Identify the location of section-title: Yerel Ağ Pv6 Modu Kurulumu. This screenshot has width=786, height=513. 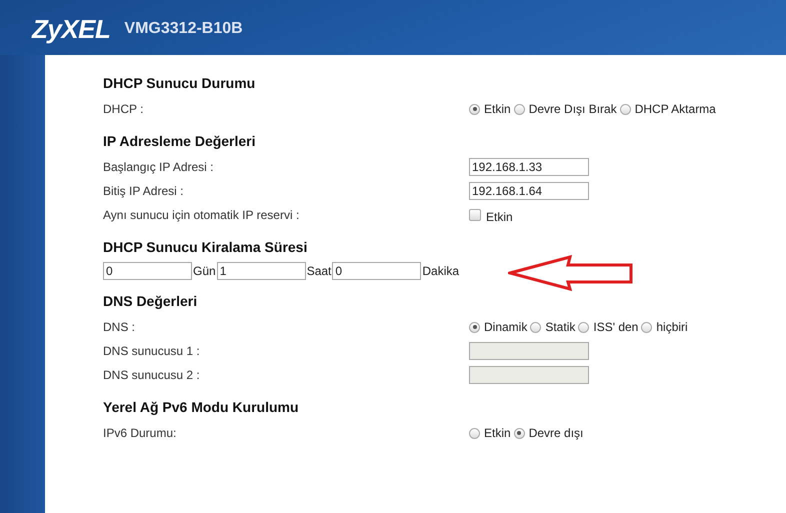
(201, 407).